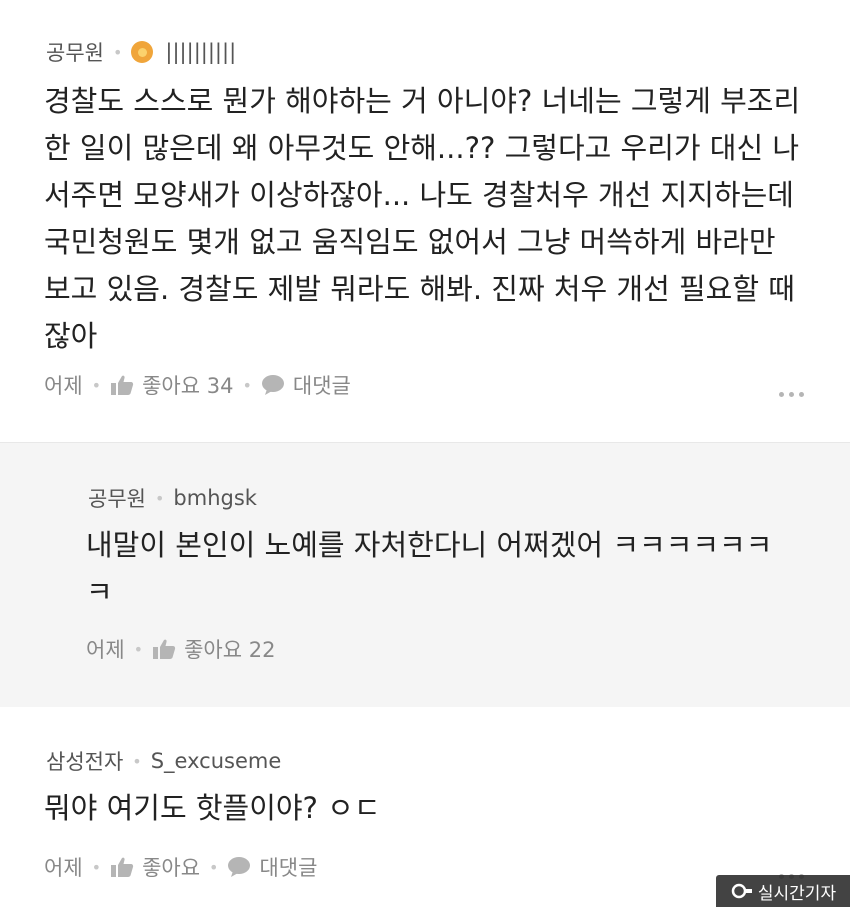 Image resolution: width=850 pixels, height=907 pixels. What do you see at coordinates (419, 289) in the screenshot?
I see `comment-line: 보고 있음. 경찰도 제발 뭐라도 해봐. 진짜 처우 개선 필요할 때` at bounding box center [419, 289].